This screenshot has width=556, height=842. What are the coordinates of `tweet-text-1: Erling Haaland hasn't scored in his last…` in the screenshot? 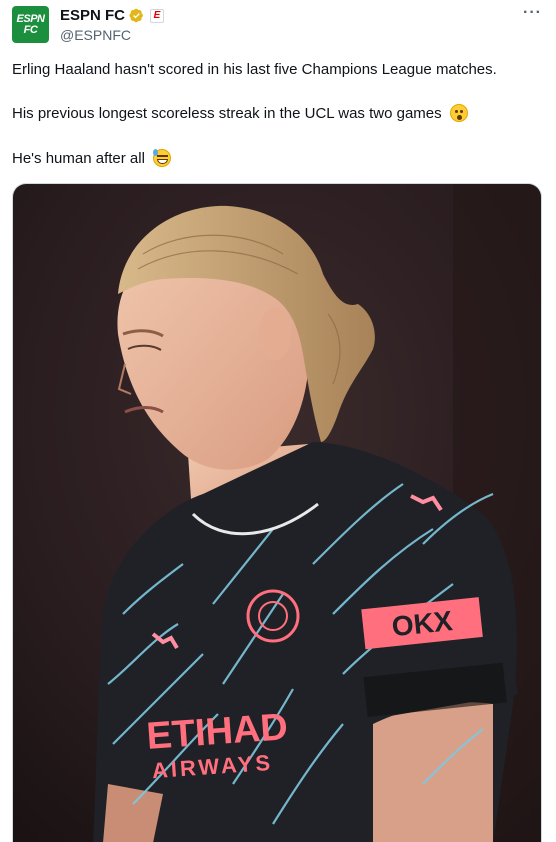 It's located at (254, 69).